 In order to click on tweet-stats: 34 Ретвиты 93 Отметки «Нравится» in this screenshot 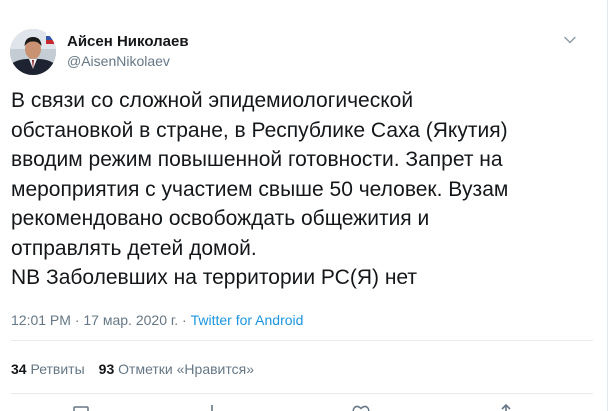, I will do `click(132, 369)`.